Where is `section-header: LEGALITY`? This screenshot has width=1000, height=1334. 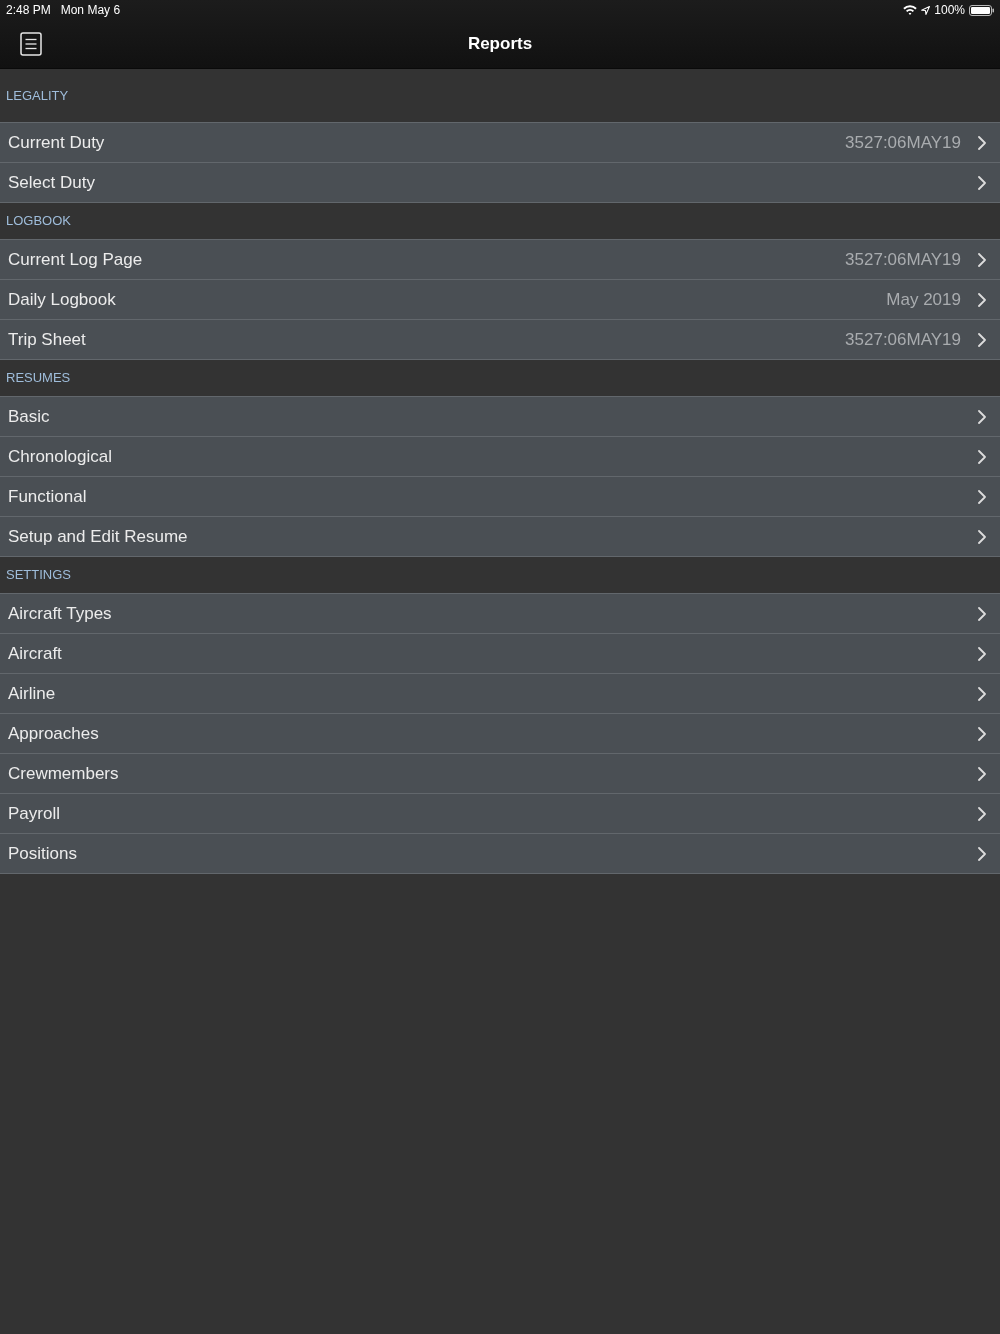 section-header: LEGALITY is located at coordinates (37, 95).